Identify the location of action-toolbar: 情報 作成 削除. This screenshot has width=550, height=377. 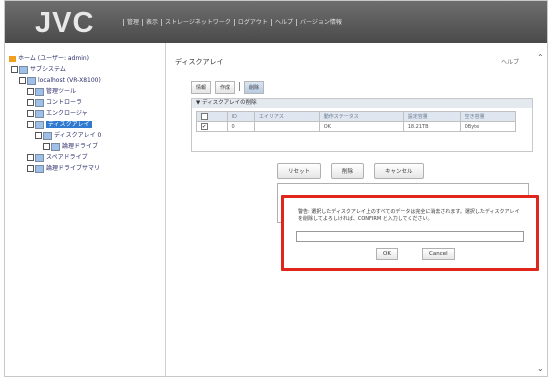
(228, 87).